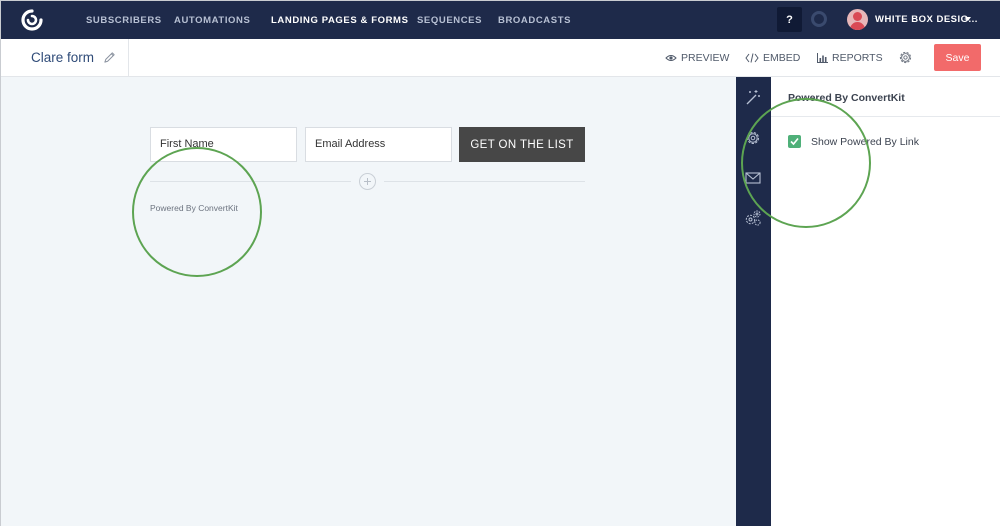  What do you see at coordinates (789, 19) in the screenshot?
I see `help-button: ?` at bounding box center [789, 19].